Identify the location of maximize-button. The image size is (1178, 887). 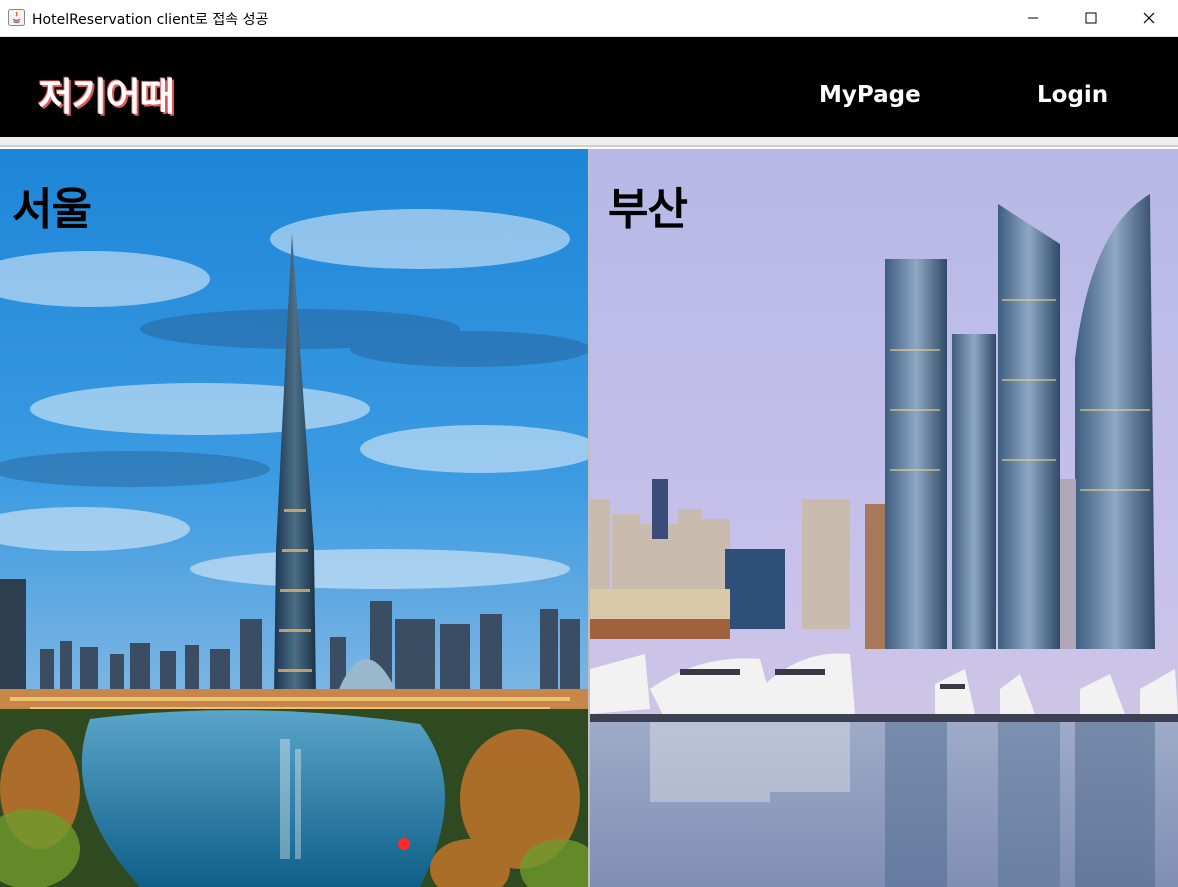
(1091, 18).